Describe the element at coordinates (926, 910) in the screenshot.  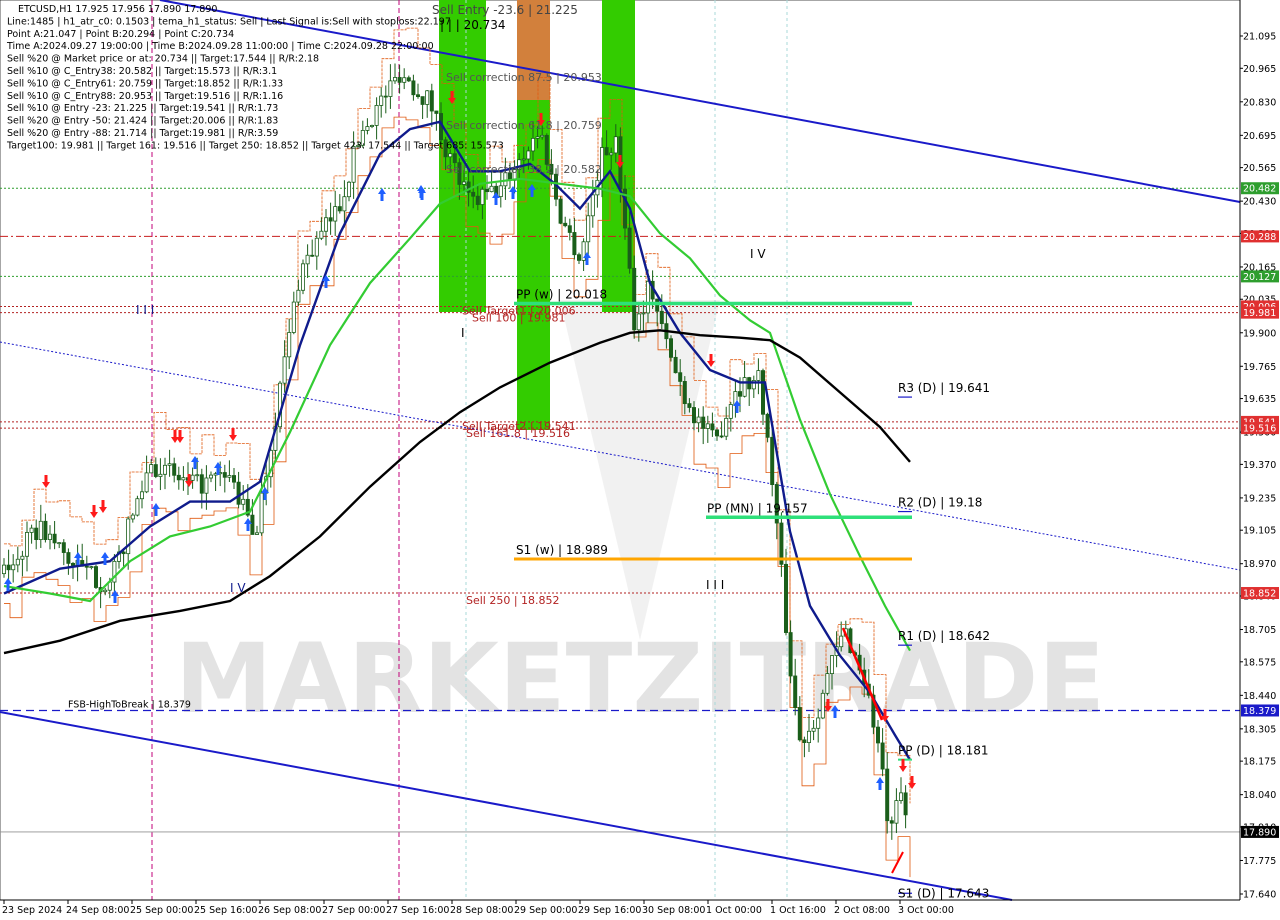
I see `time-tick-label: 3 Oct 00:00` at that location.